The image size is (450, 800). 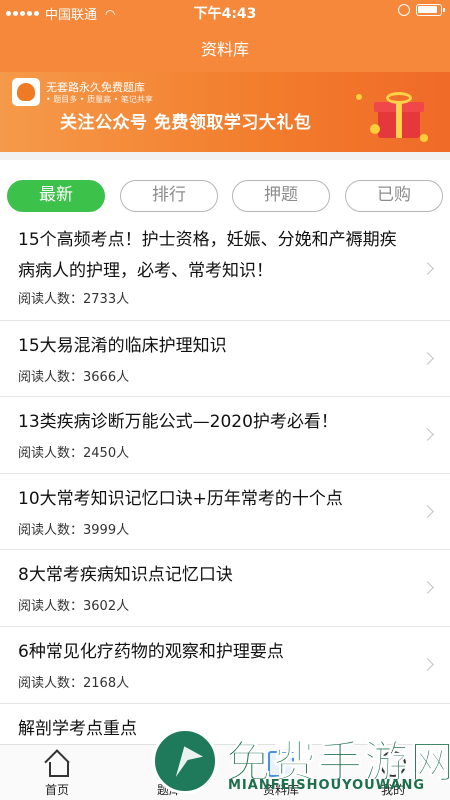 What do you see at coordinates (225, 435) in the screenshot?
I see `list-item: 13类疾病诊断万能公式—2020护考必看！ 阅读人数：2450人` at bounding box center [225, 435].